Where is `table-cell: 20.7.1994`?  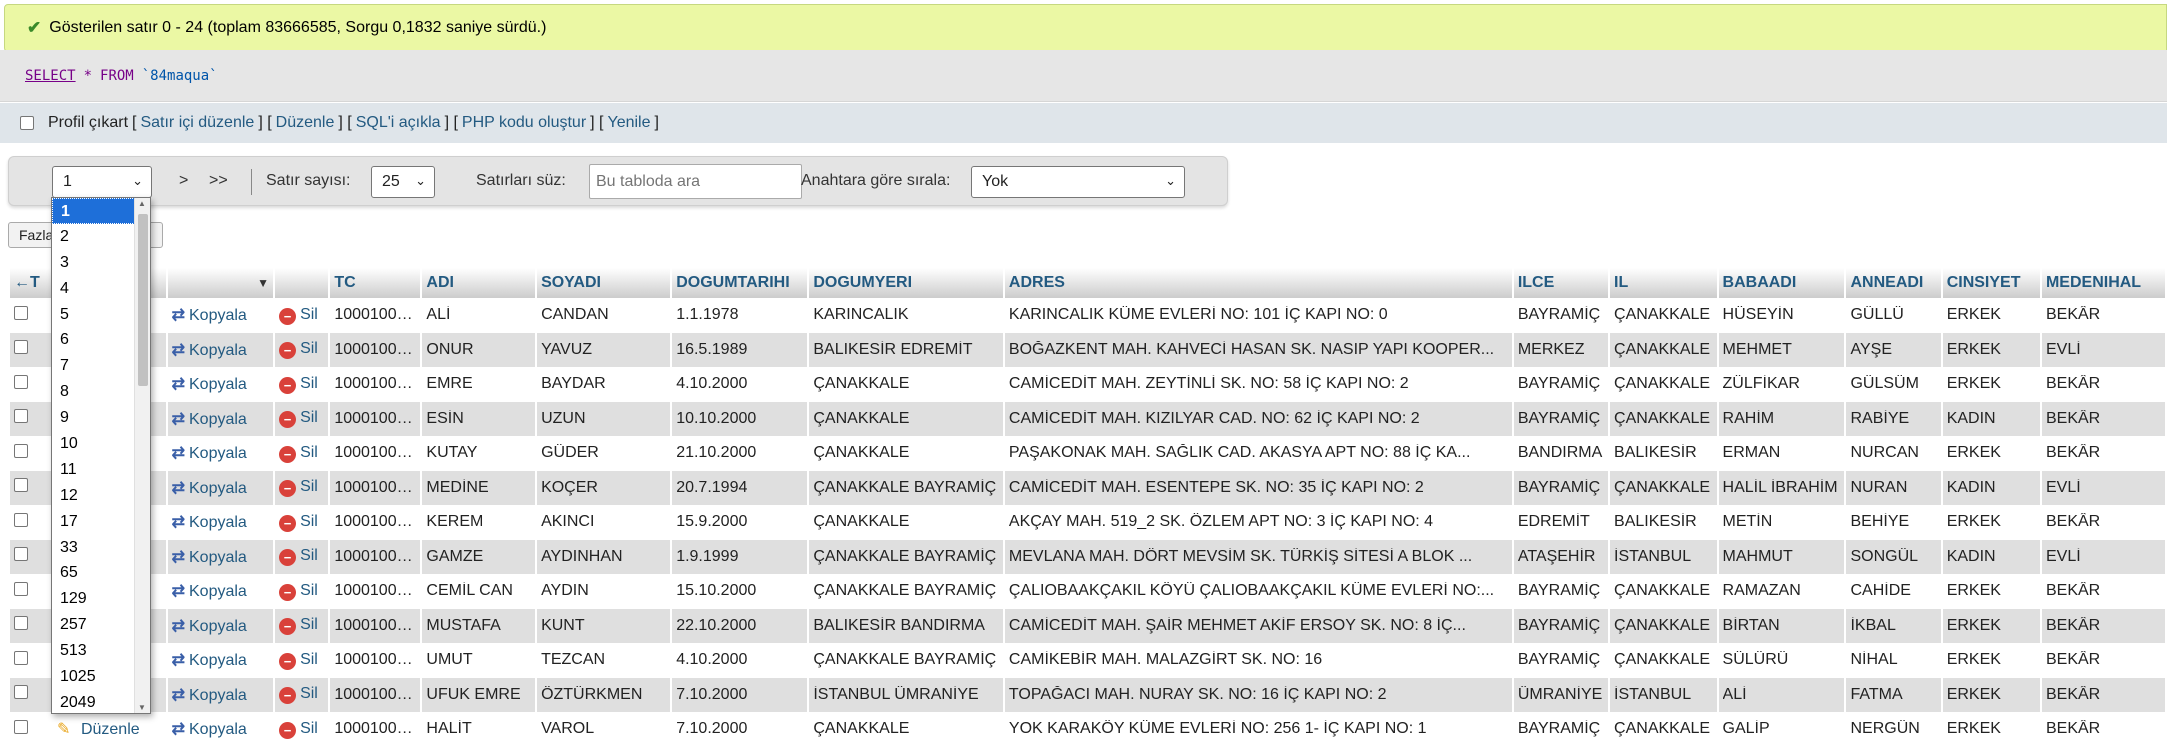 table-cell: 20.7.1994 is located at coordinates (740, 487).